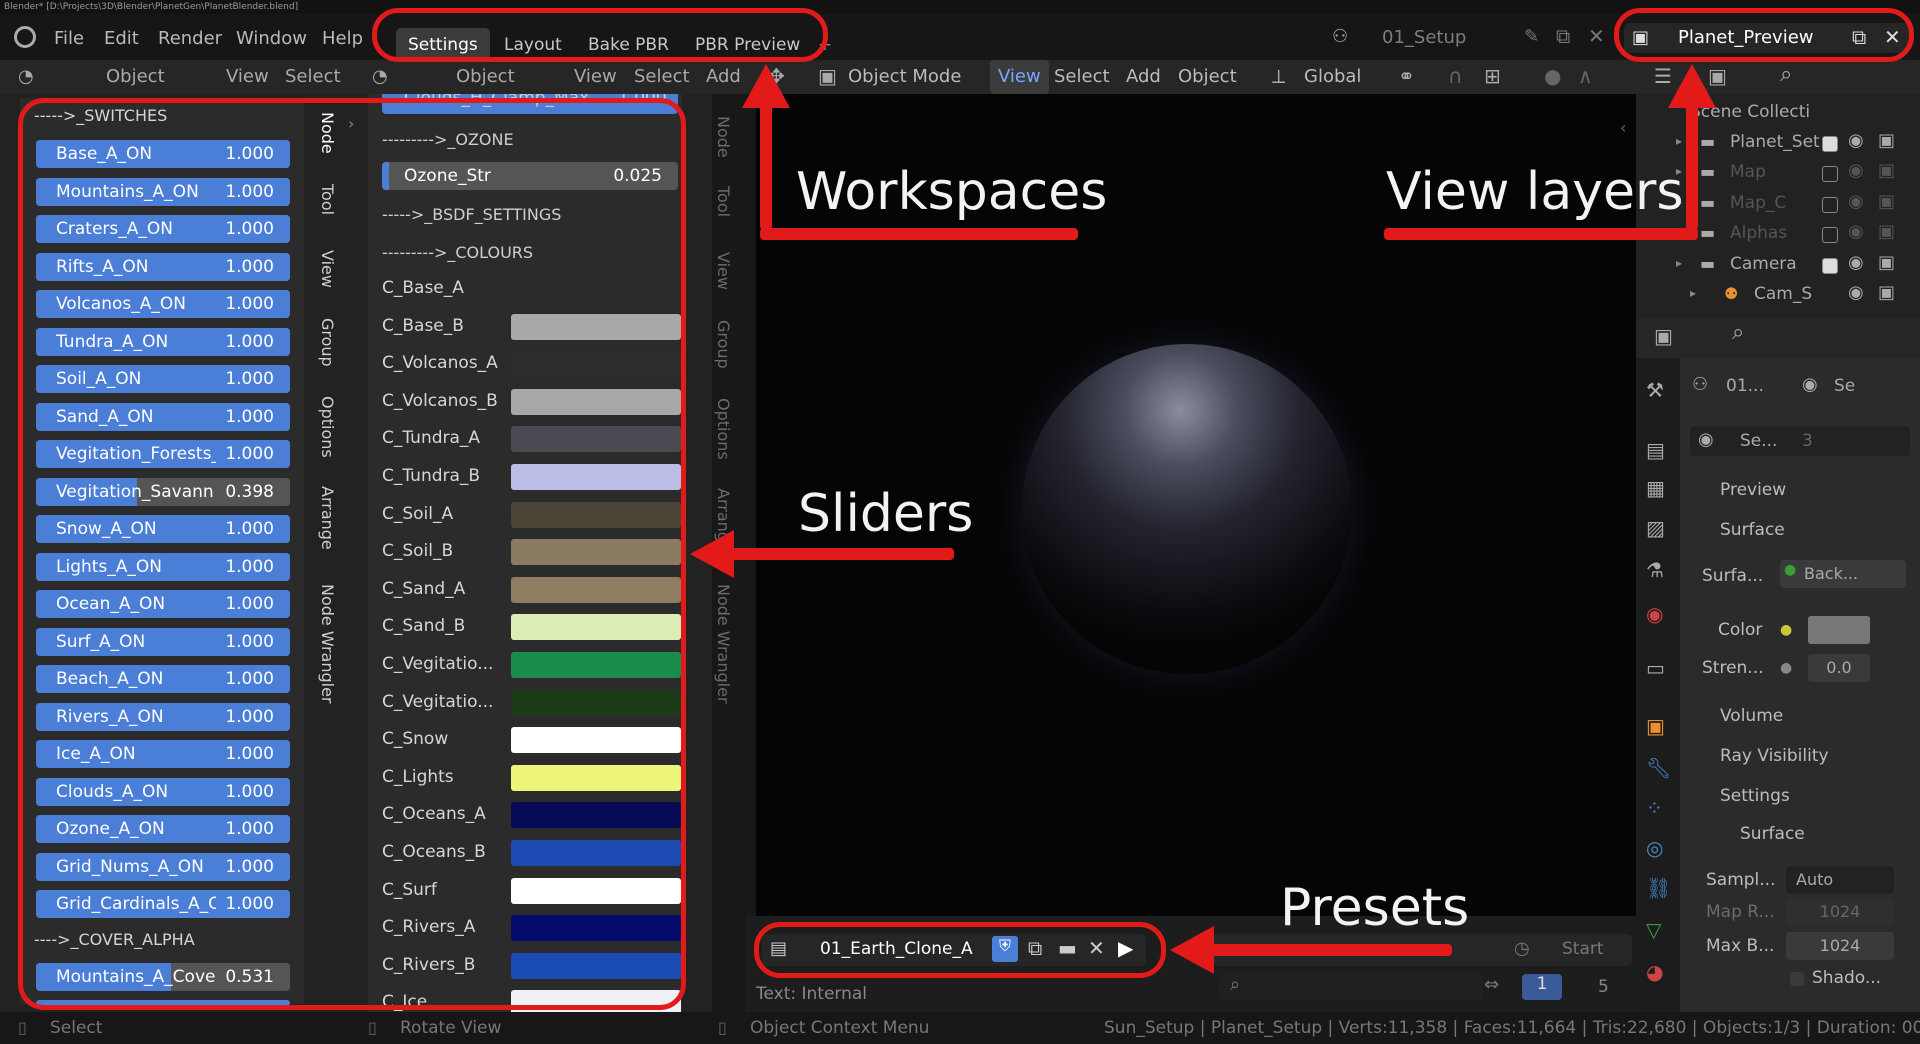 This screenshot has width=1920, height=1044. What do you see at coordinates (1840, 880) in the screenshot?
I see `sampling-dropdown: Auto` at bounding box center [1840, 880].